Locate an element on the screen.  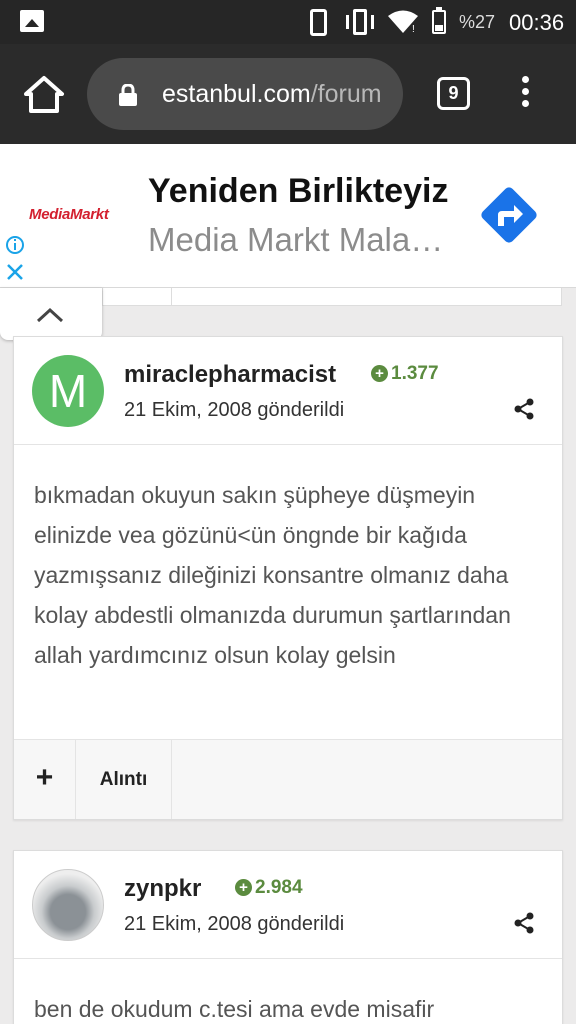
url-path: /forum is located at coordinates (346, 94).